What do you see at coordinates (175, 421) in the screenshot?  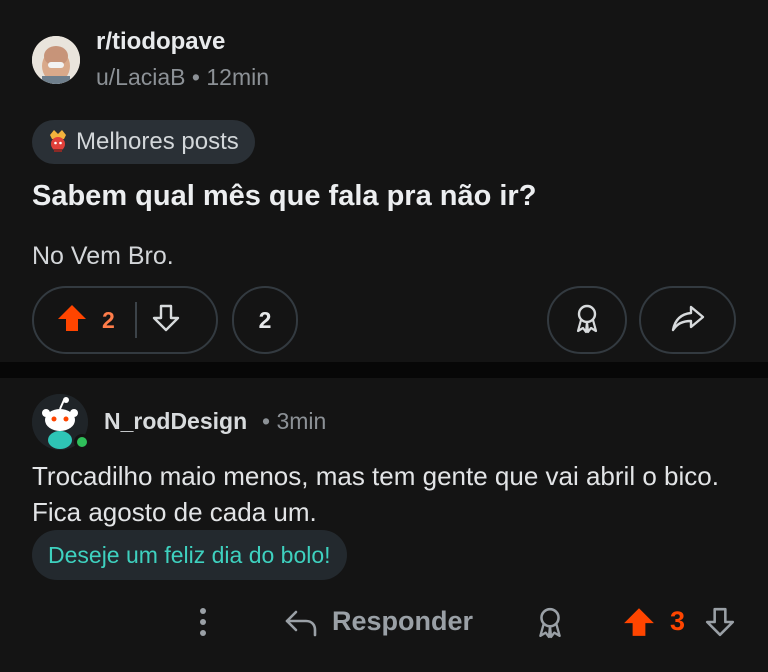 I see `comment-author: N_rodDesign` at bounding box center [175, 421].